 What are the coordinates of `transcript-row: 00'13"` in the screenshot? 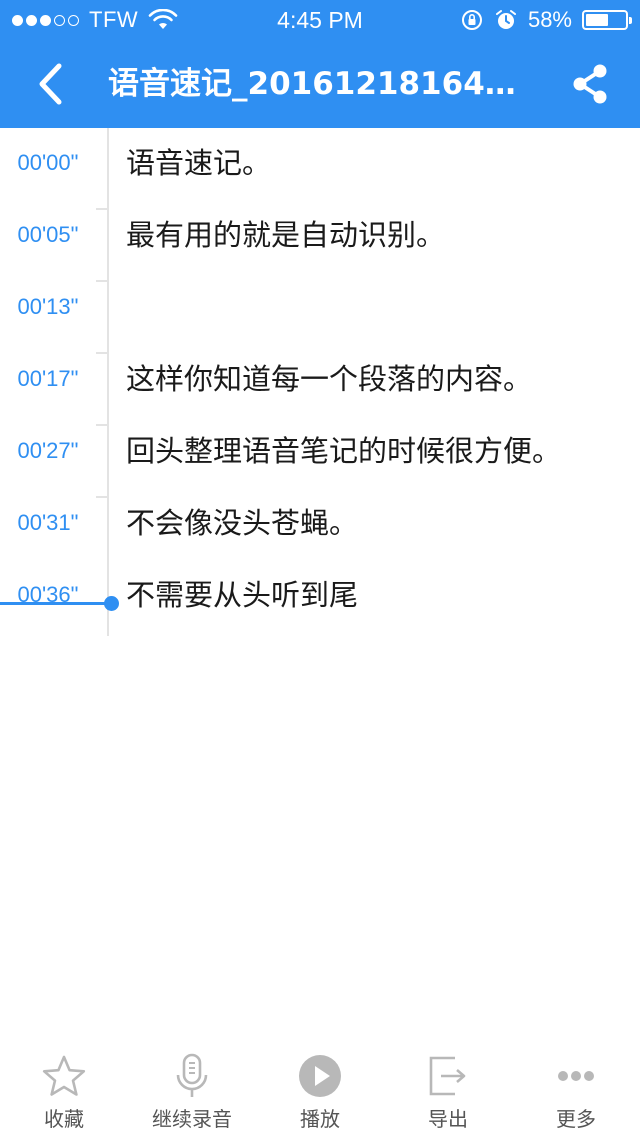 It's located at (320, 307).